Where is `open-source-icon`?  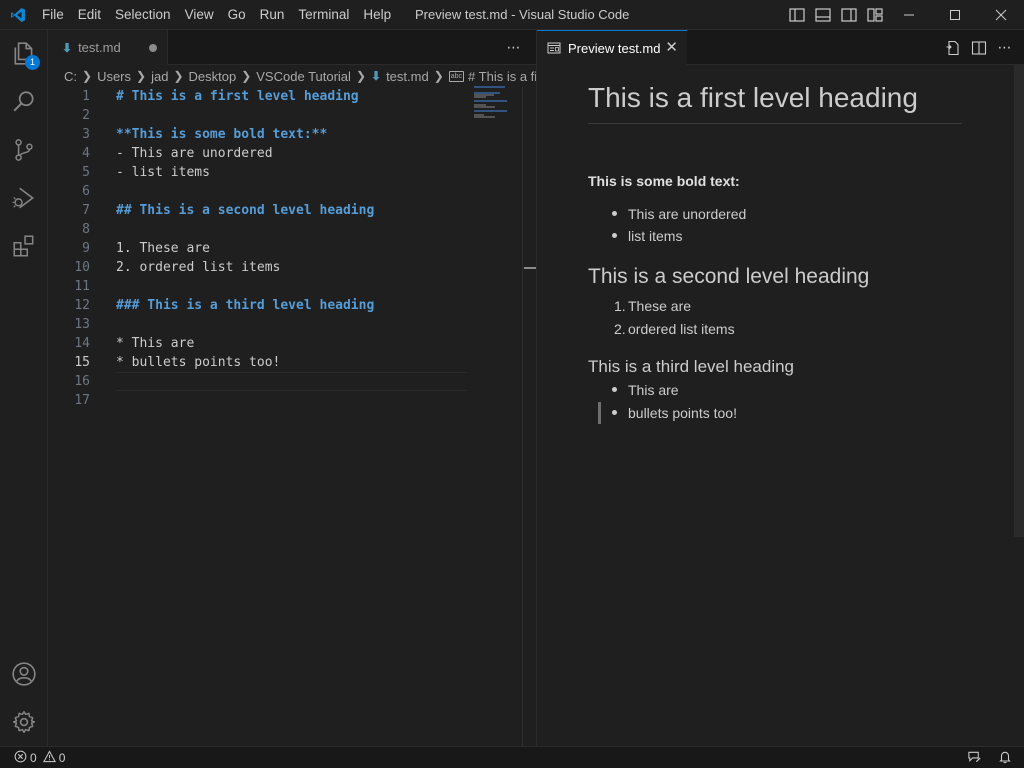
open-source-icon is located at coordinates (953, 48).